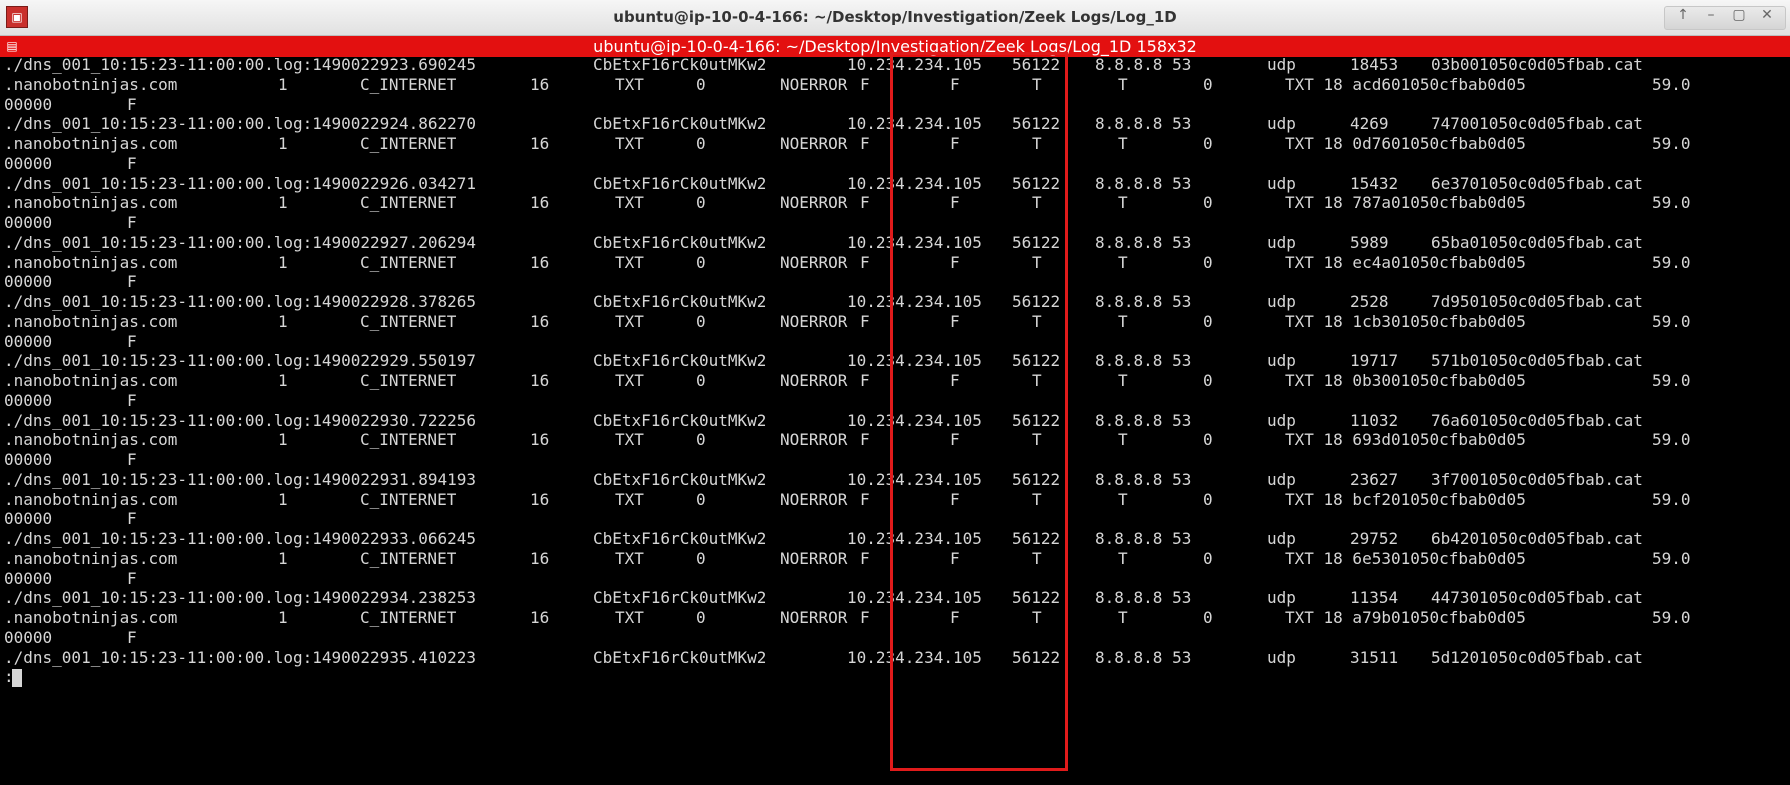 The height and width of the screenshot is (785, 1790). What do you see at coordinates (1683, 18) in the screenshot?
I see `shade-icon: ↑` at bounding box center [1683, 18].